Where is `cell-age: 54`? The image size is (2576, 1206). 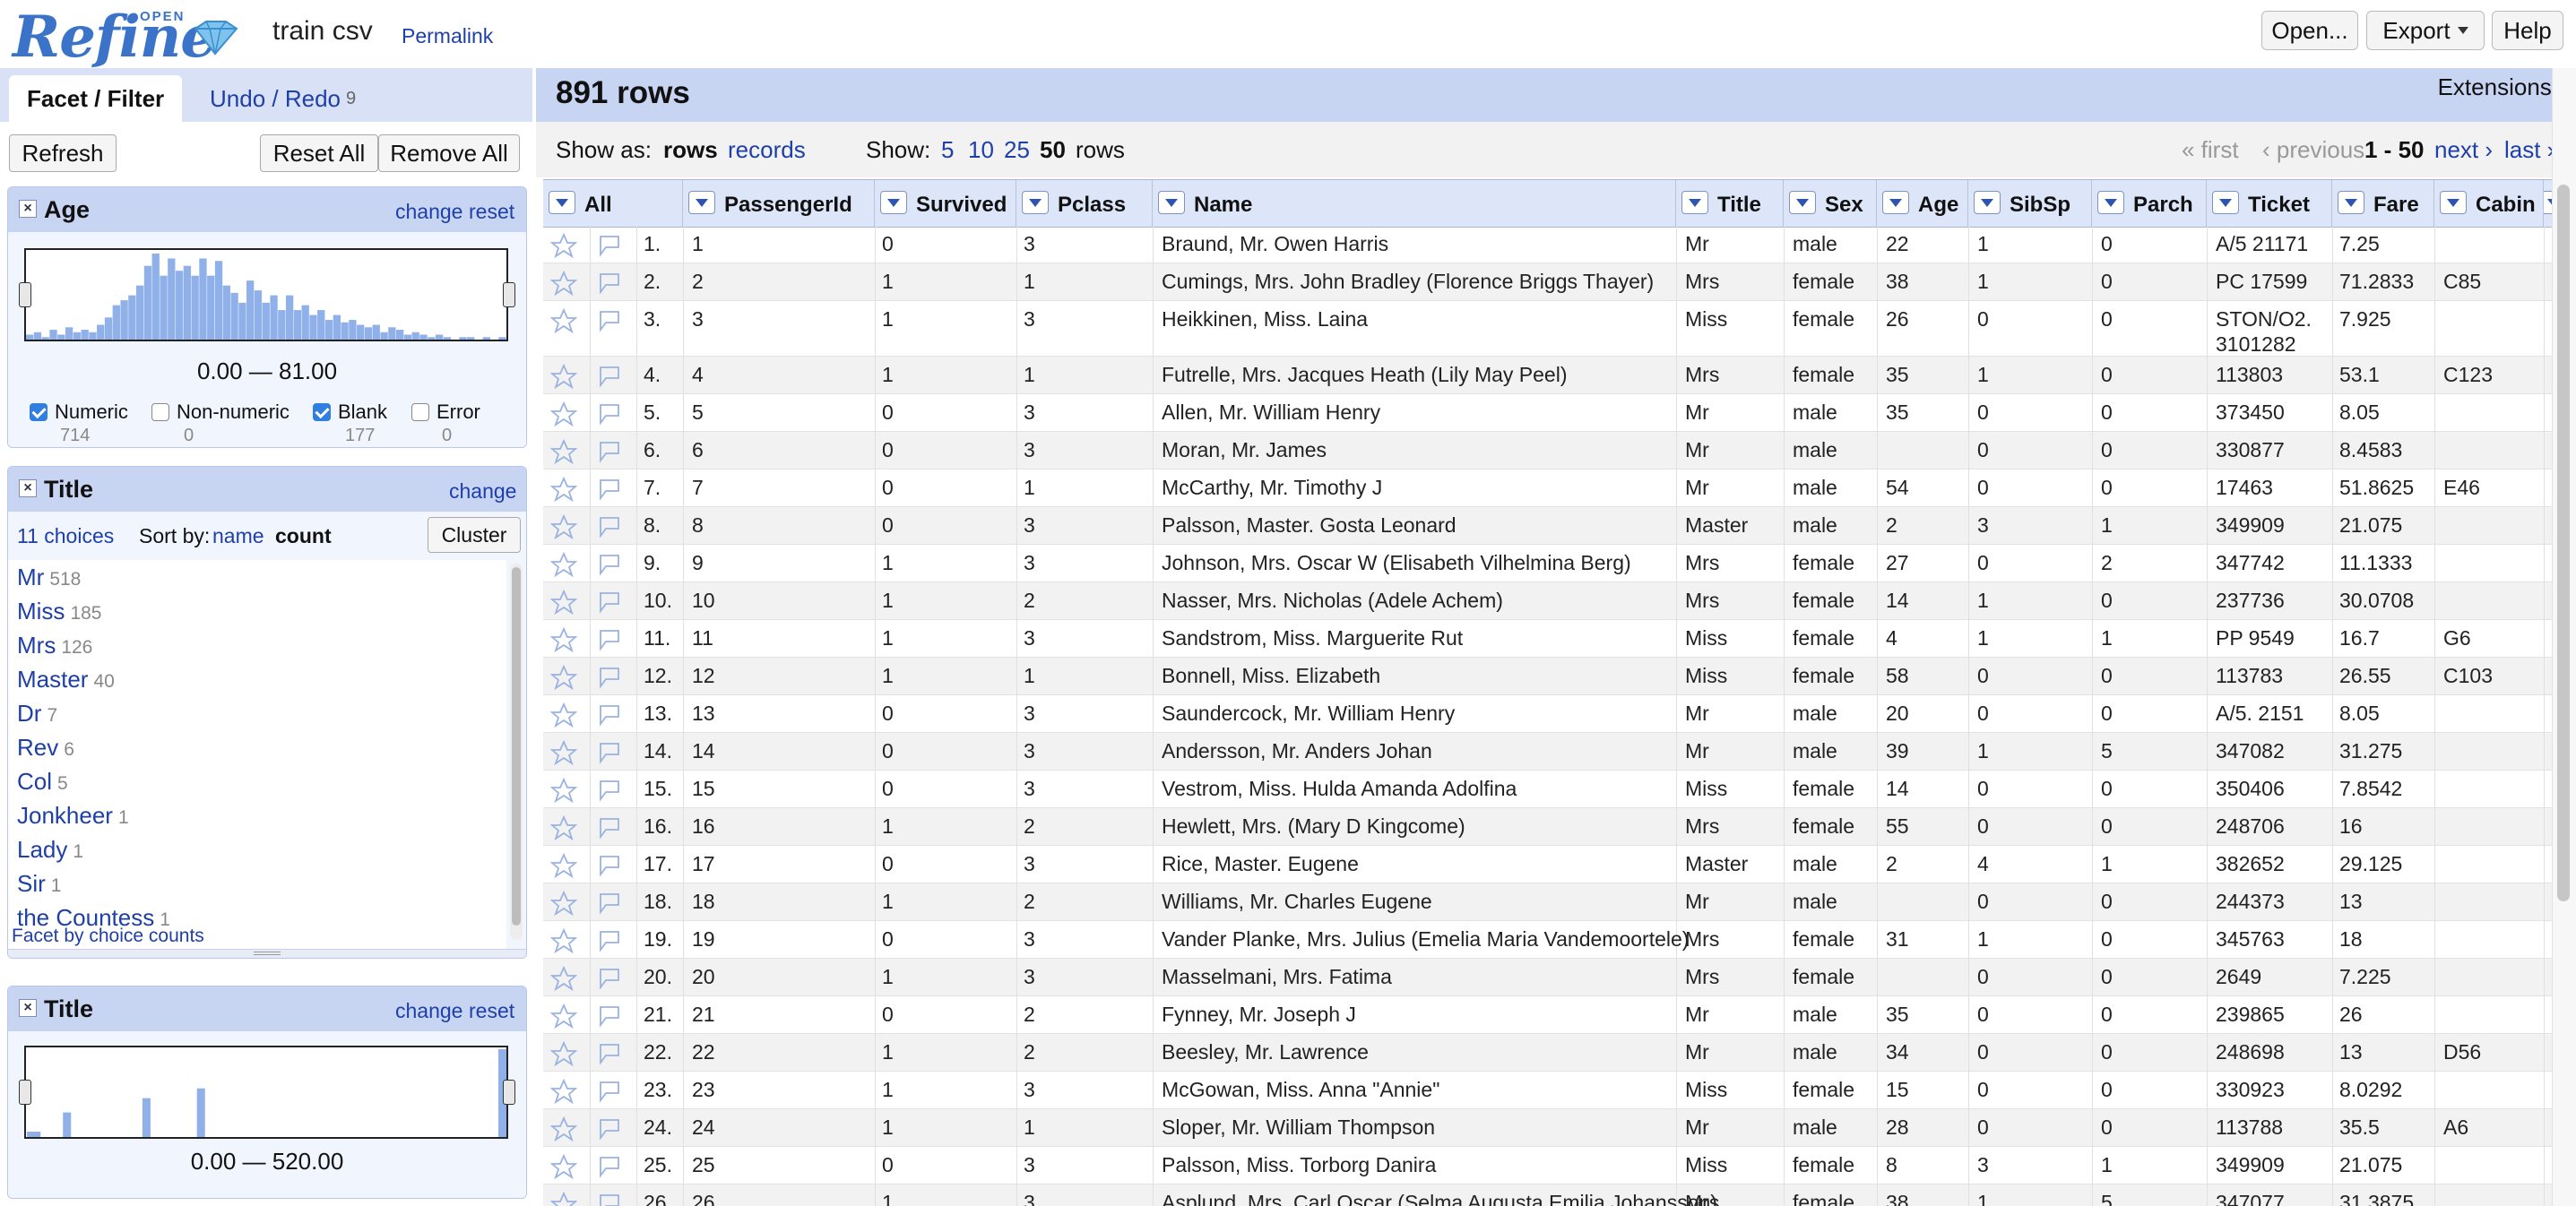 cell-age: 54 is located at coordinates (1897, 487).